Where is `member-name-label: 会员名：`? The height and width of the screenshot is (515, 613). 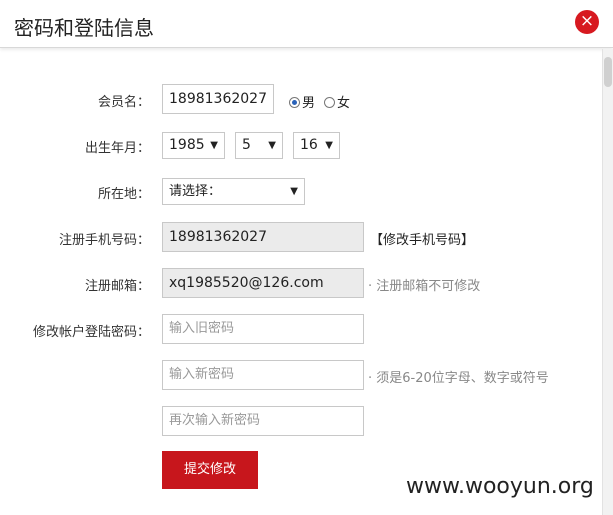 member-name-label: 会员名： is located at coordinates (123, 102).